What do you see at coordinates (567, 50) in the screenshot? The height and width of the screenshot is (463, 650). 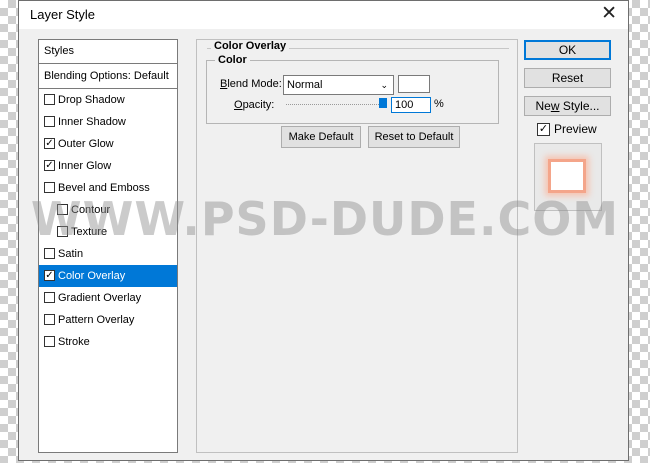 I see `ok-button: OK` at bounding box center [567, 50].